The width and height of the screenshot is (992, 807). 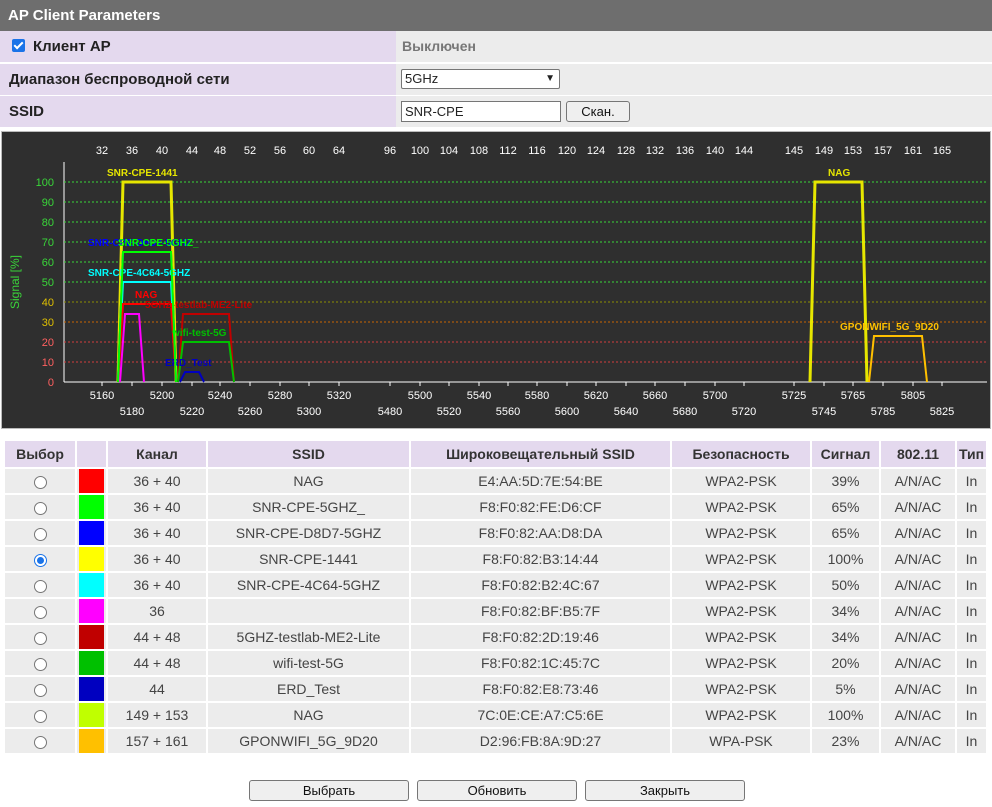 I want to click on row-signal: 100%, so click(x=845, y=559).